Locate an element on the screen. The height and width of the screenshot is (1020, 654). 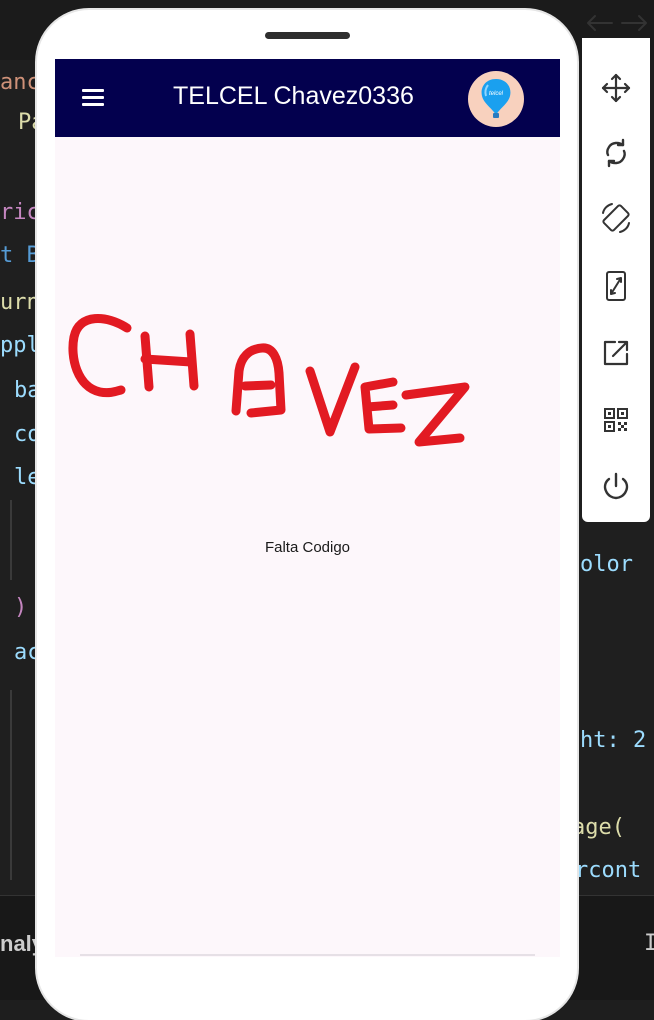
phone-speaker is located at coordinates (307, 35).